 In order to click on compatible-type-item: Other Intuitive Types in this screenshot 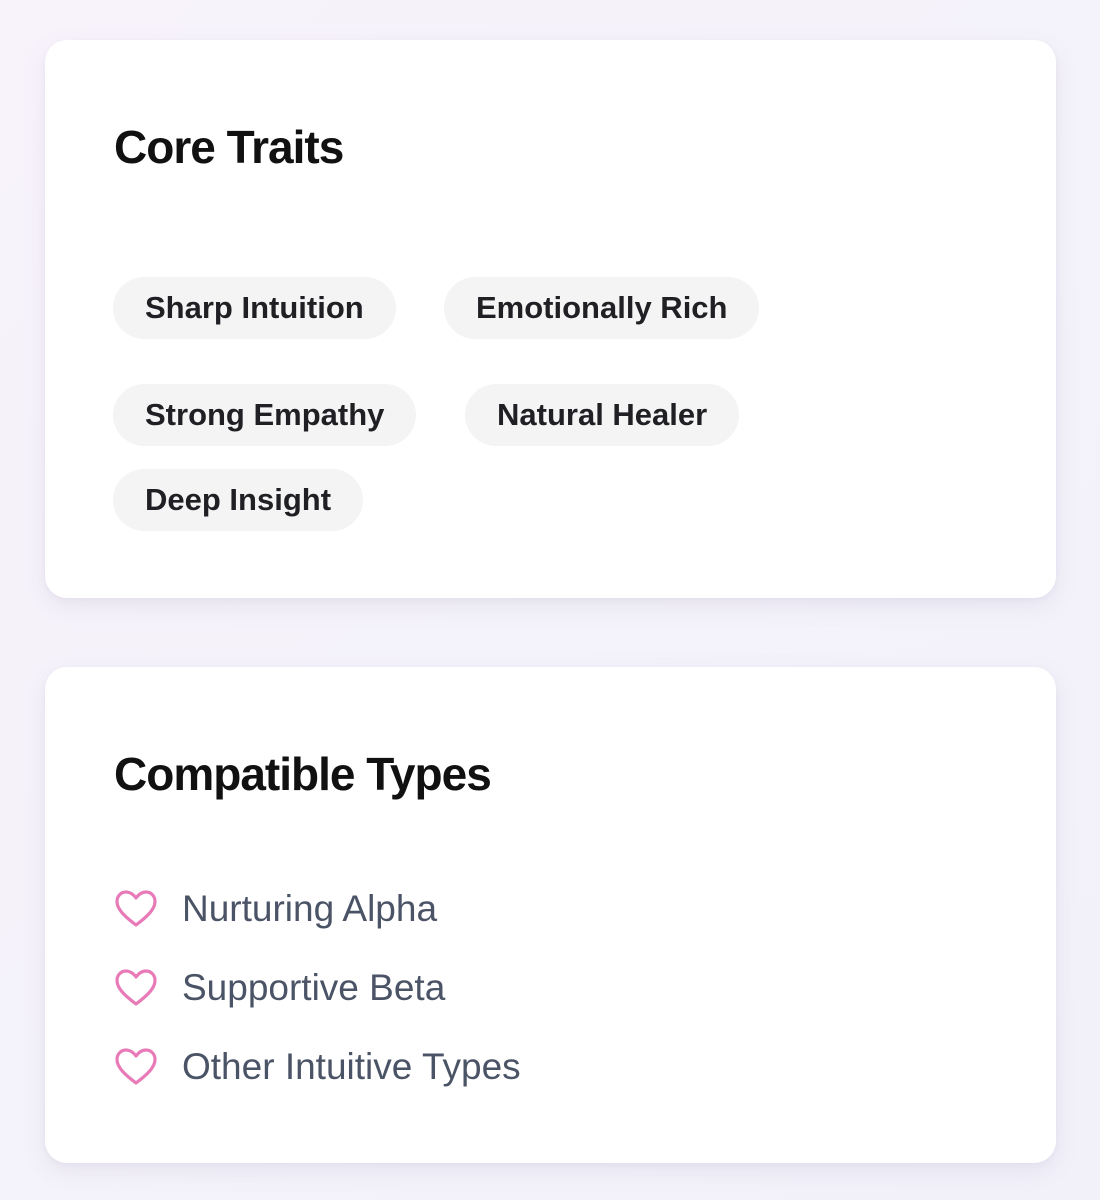, I will do `click(317, 1067)`.